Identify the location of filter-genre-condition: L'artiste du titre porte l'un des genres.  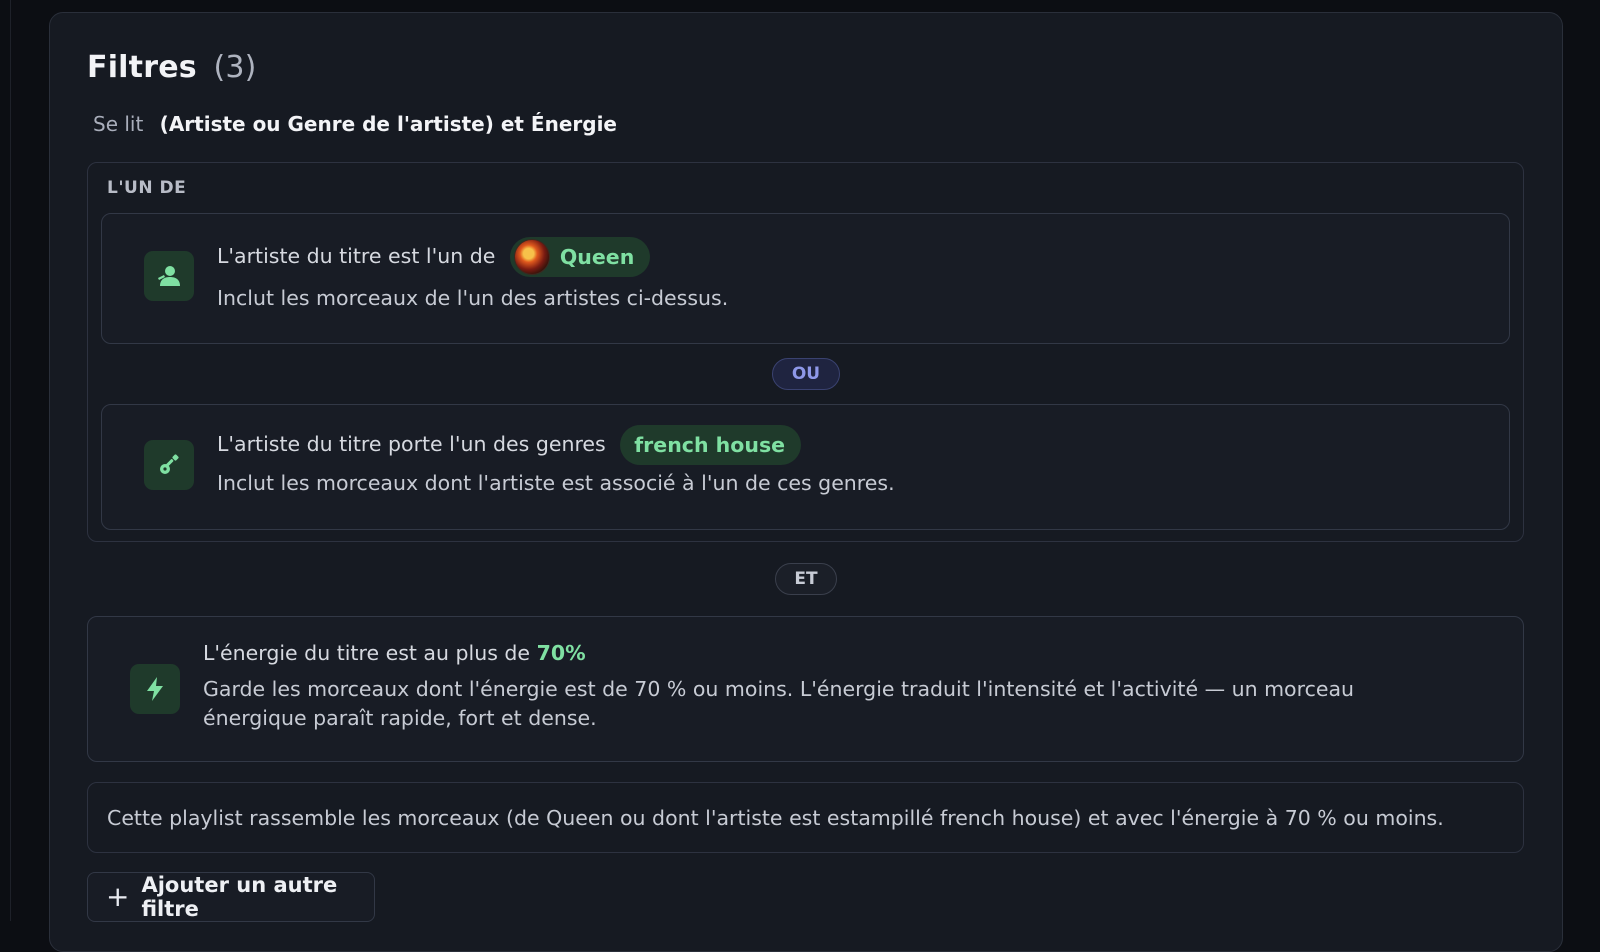
(411, 444).